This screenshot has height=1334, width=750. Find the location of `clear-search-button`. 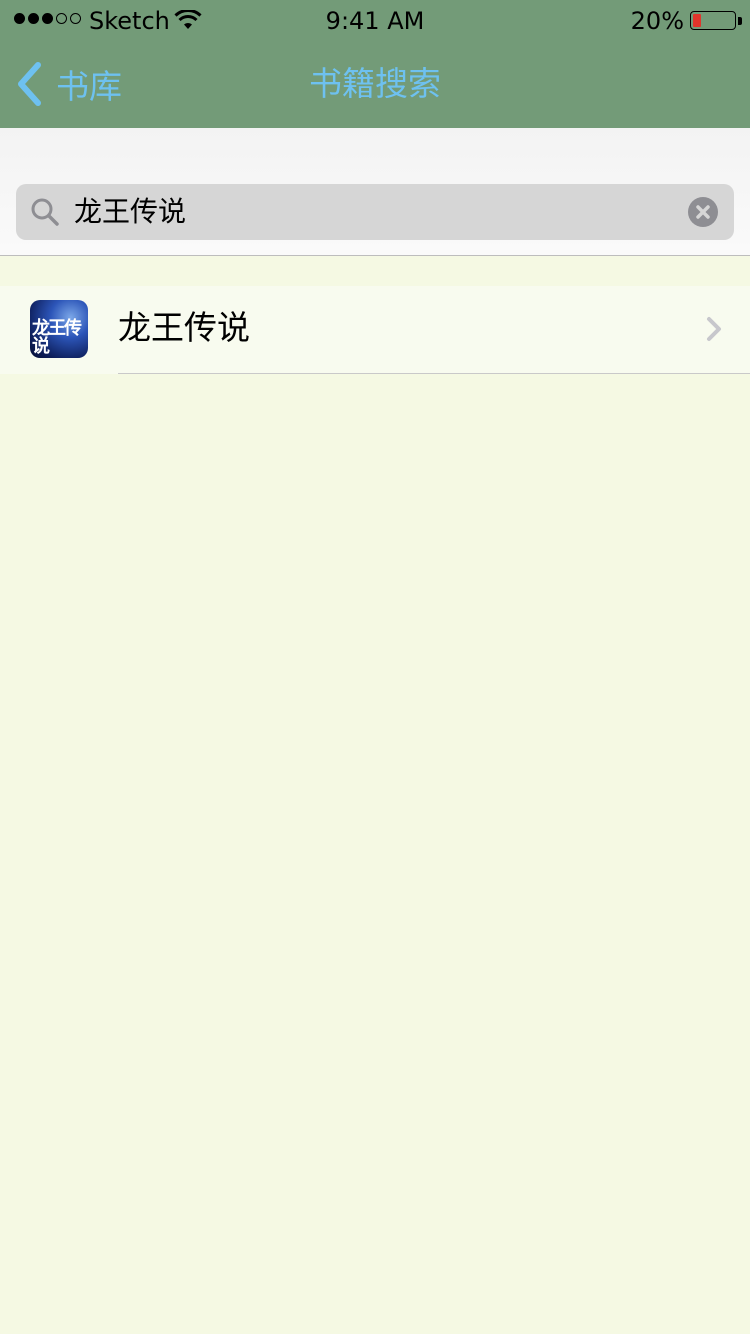

clear-search-button is located at coordinates (703, 212).